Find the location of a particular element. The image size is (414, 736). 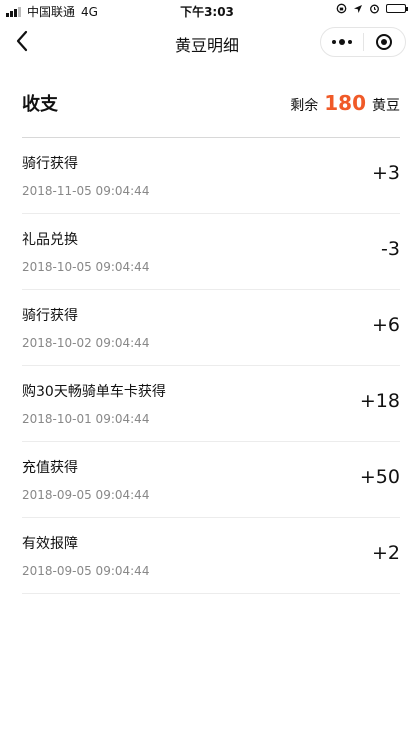

list-item: 购30天畅骑单车卡获得 2018-10-01 09:04:44 +18 is located at coordinates (211, 404).